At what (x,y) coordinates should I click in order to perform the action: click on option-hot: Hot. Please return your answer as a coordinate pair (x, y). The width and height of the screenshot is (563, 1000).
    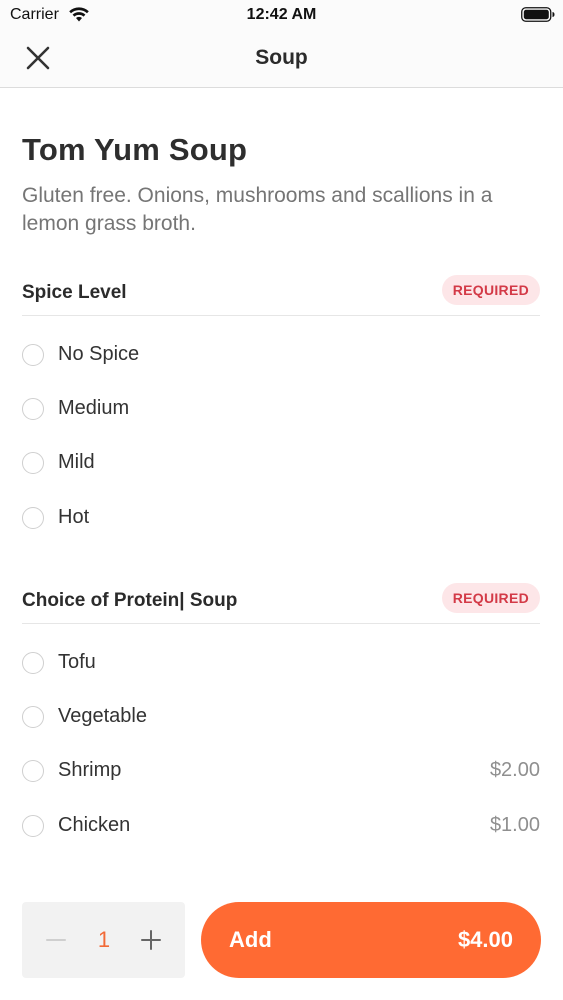
    Looking at the image, I should click on (281, 519).